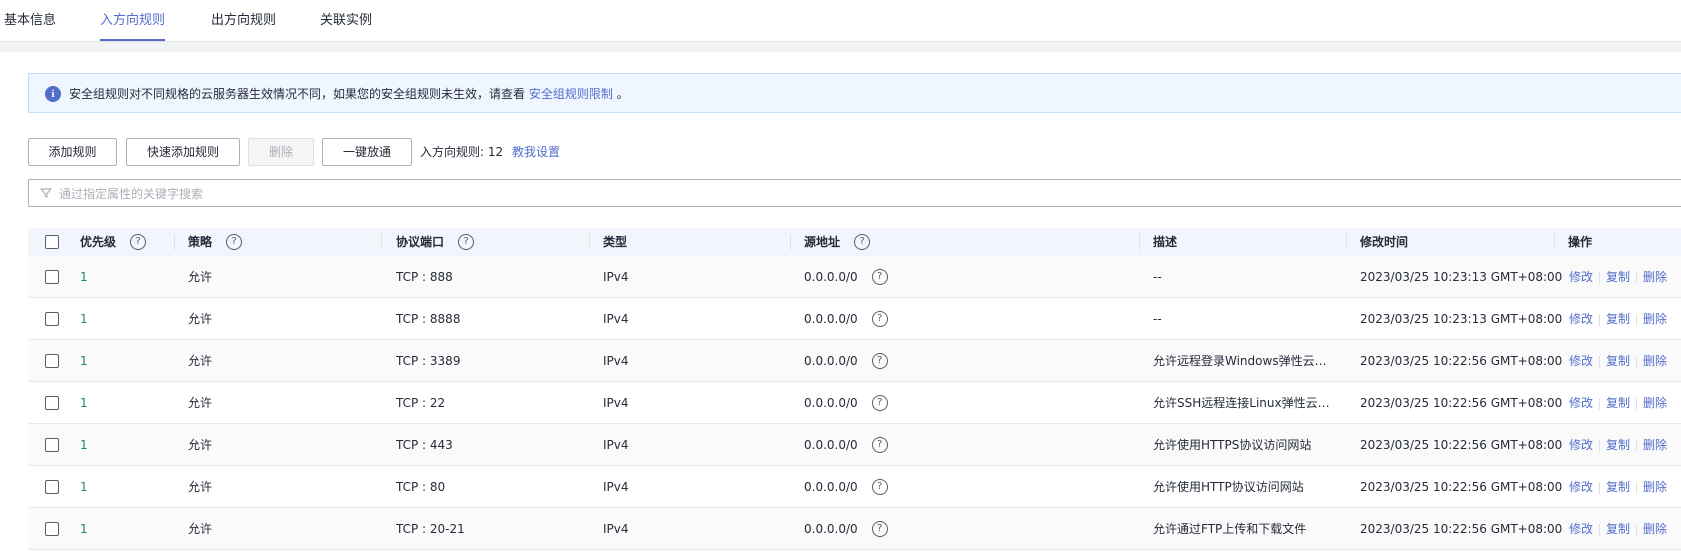  Describe the element at coordinates (424, 277) in the screenshot. I see `cell-protocol-port: TCP : 888` at that location.